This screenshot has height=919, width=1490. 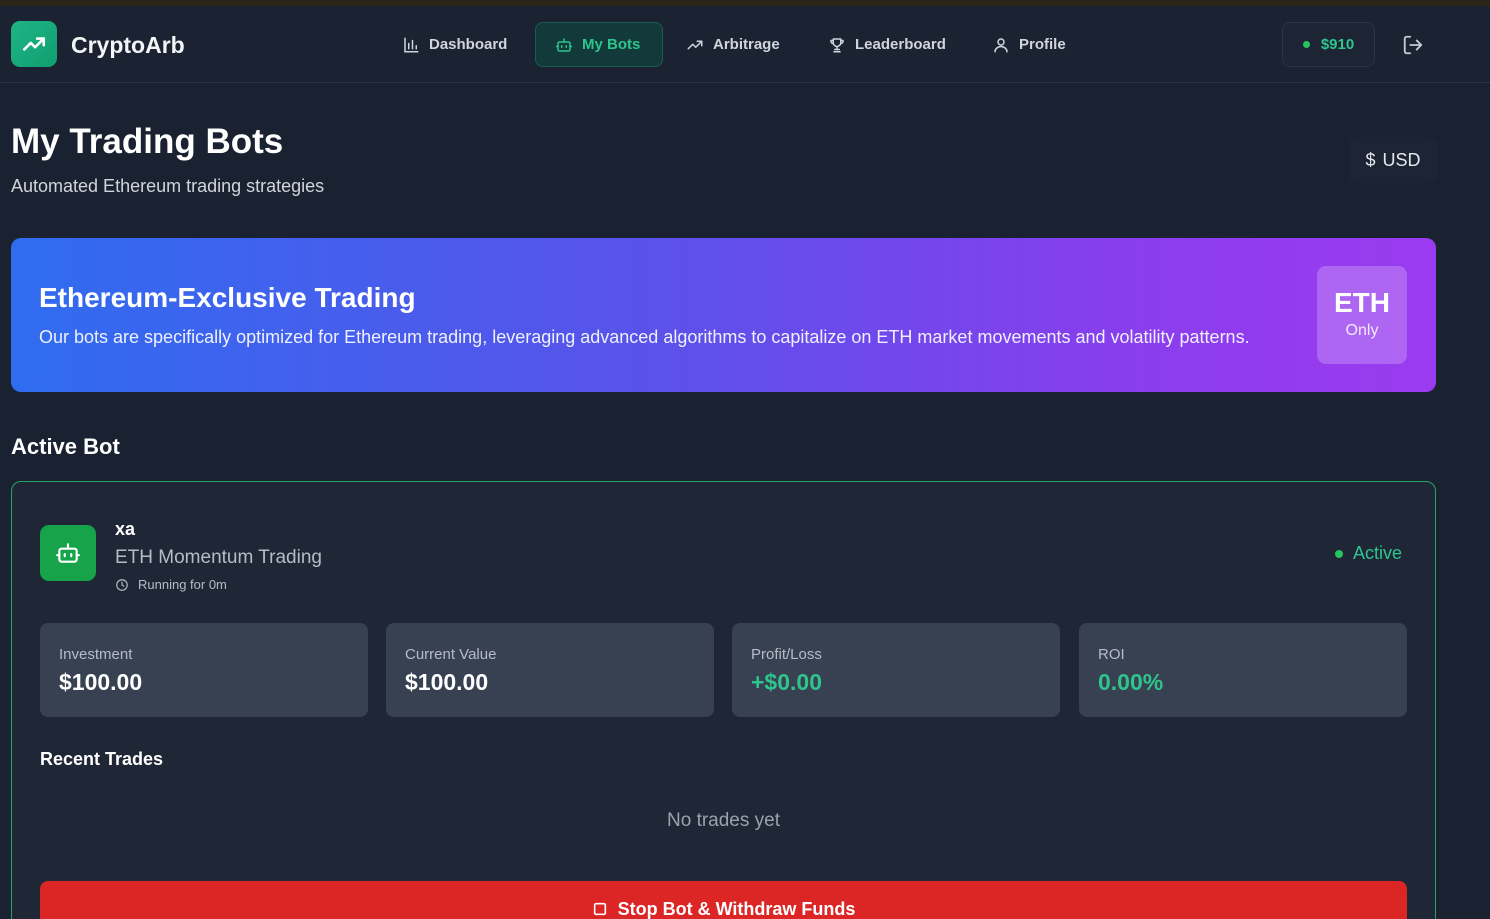 What do you see at coordinates (1401, 159) in the screenshot?
I see `currency-label: USD` at bounding box center [1401, 159].